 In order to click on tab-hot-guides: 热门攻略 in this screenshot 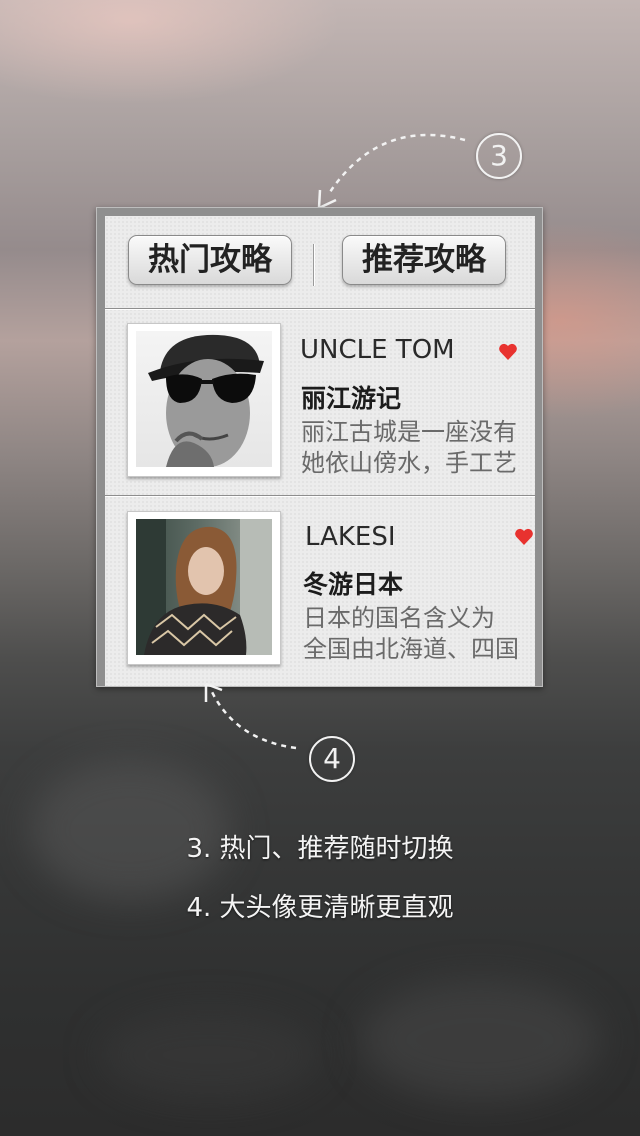, I will do `click(210, 260)`.